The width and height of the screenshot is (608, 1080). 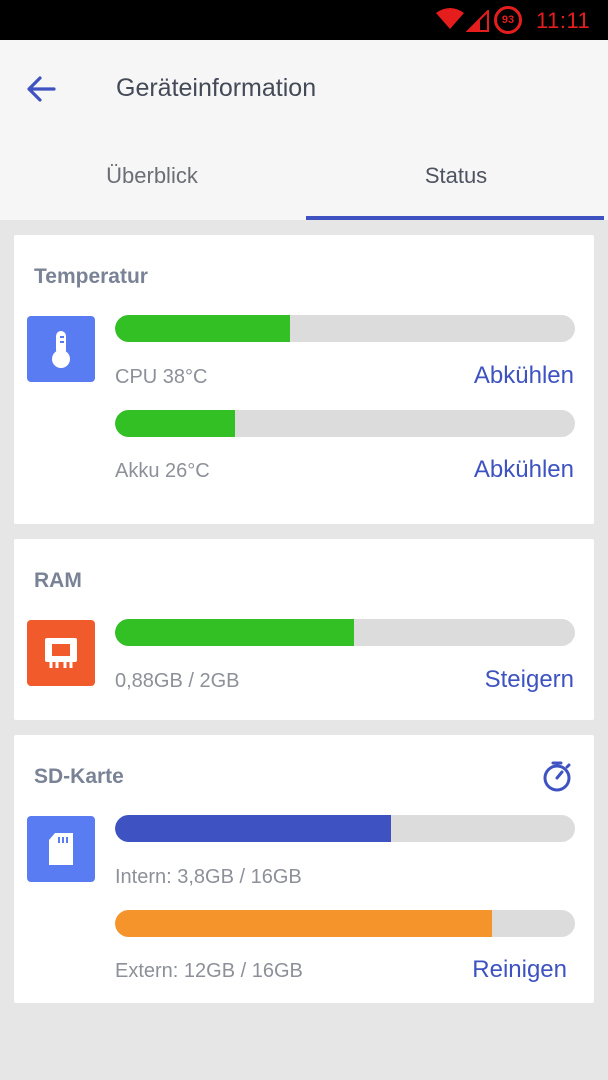 I want to click on cpu-temperature-label: CPU 38°C, so click(x=161, y=377).